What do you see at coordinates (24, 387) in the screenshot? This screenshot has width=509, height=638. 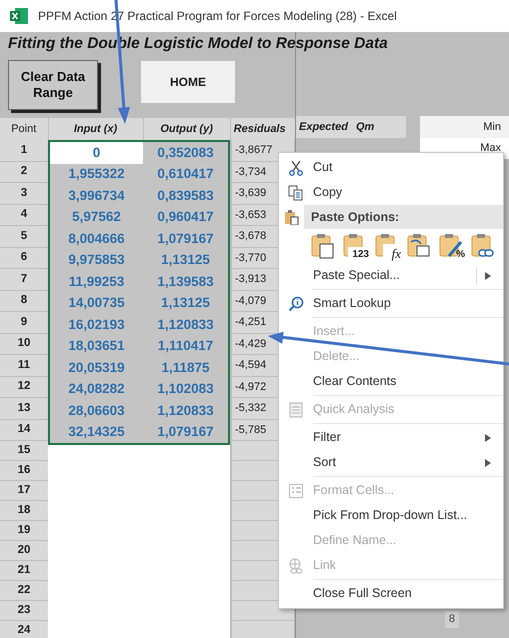 I see `row-number: 12` at bounding box center [24, 387].